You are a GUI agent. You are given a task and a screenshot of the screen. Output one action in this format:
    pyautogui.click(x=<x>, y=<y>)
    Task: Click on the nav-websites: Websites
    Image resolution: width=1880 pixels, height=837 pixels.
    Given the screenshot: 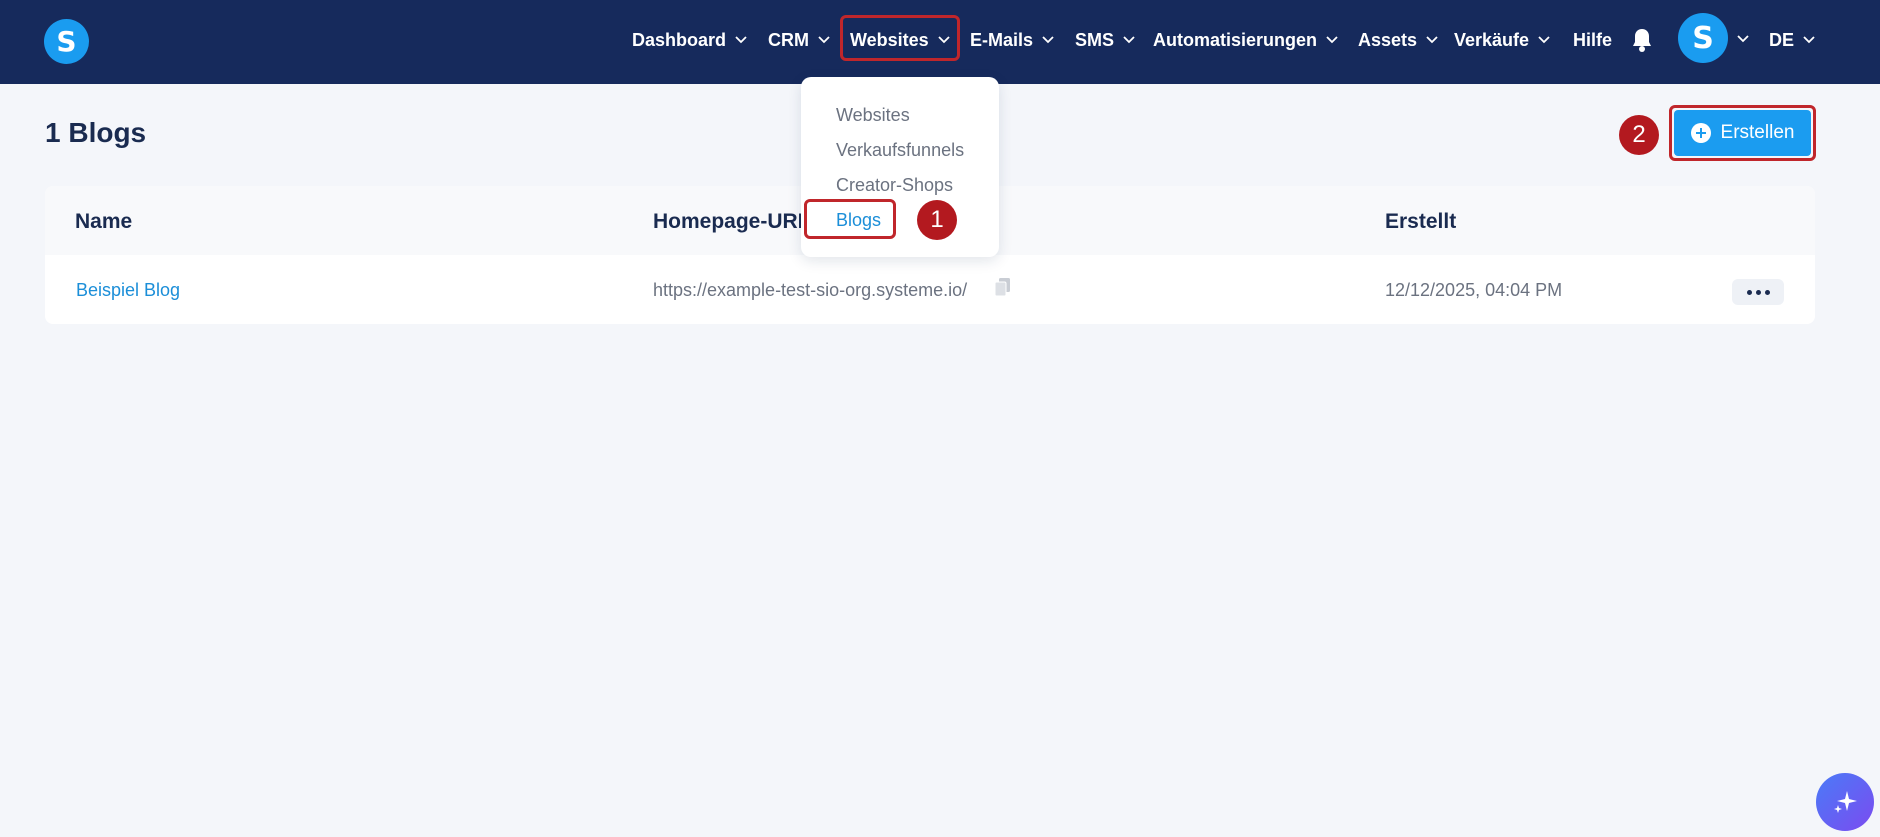 What is the action you would take?
    pyautogui.click(x=900, y=40)
    